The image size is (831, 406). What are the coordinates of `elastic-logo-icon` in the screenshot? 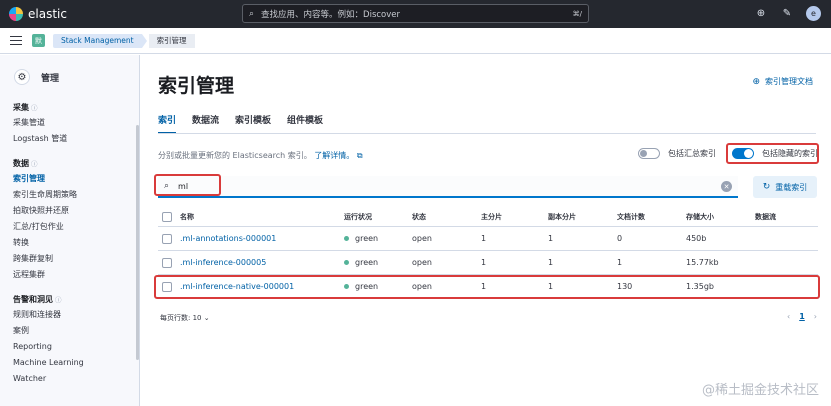 It's located at (16, 14).